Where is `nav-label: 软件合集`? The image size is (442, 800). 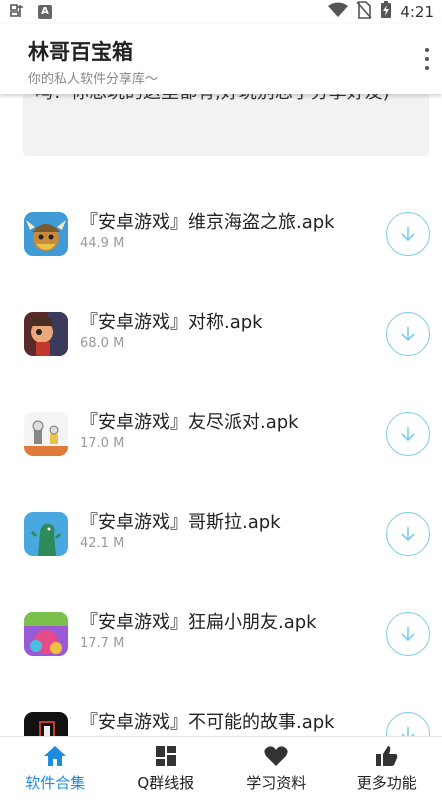
nav-label: 软件合集 is located at coordinates (55, 783).